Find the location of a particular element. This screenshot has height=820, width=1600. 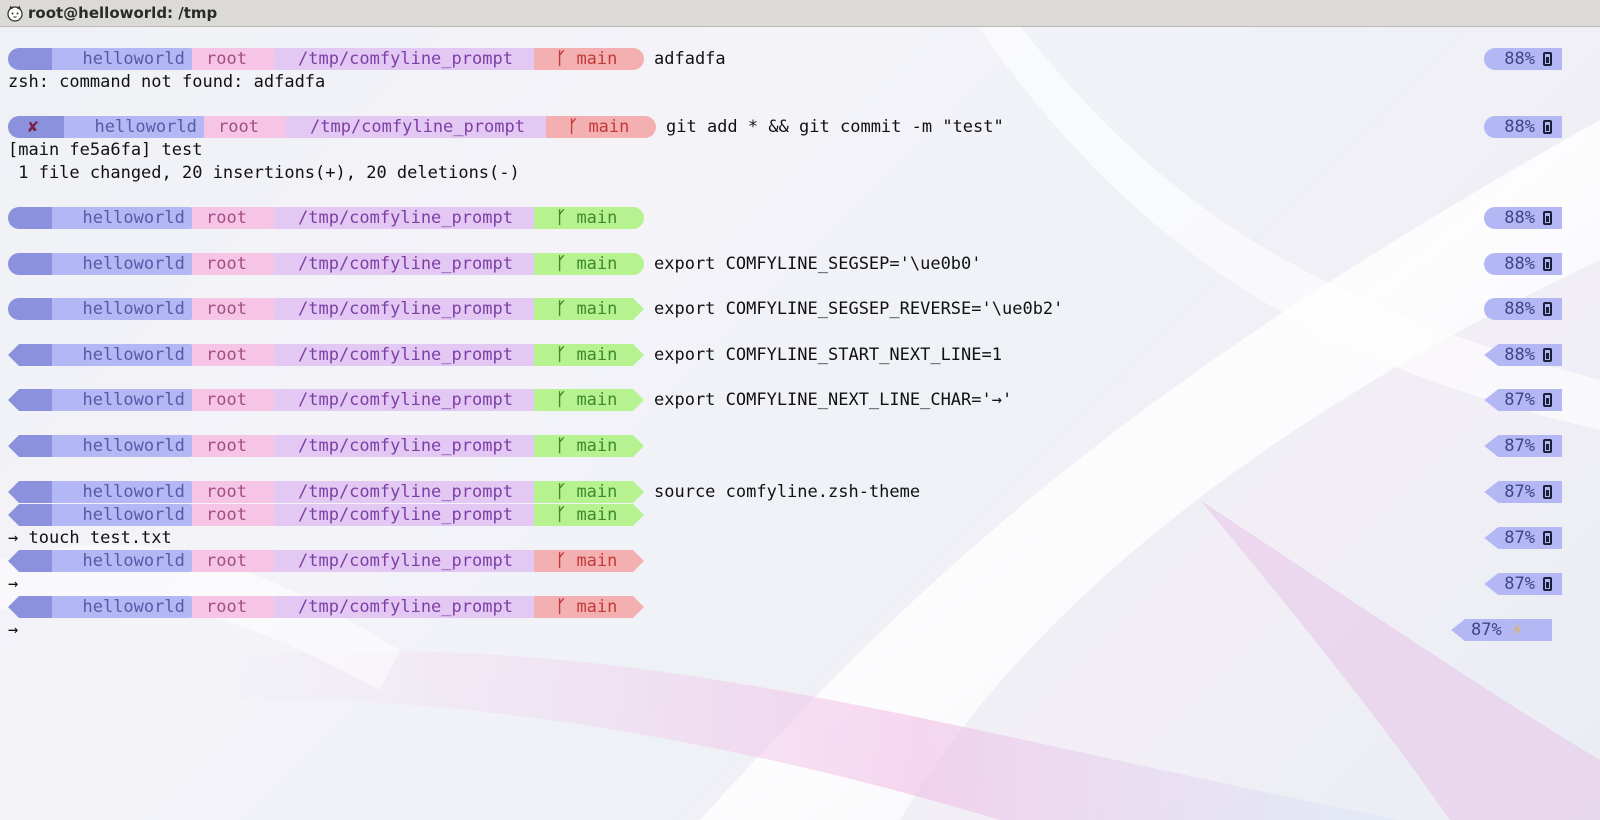

output-line: [main fe5a6fa] test is located at coordinates (800, 150).